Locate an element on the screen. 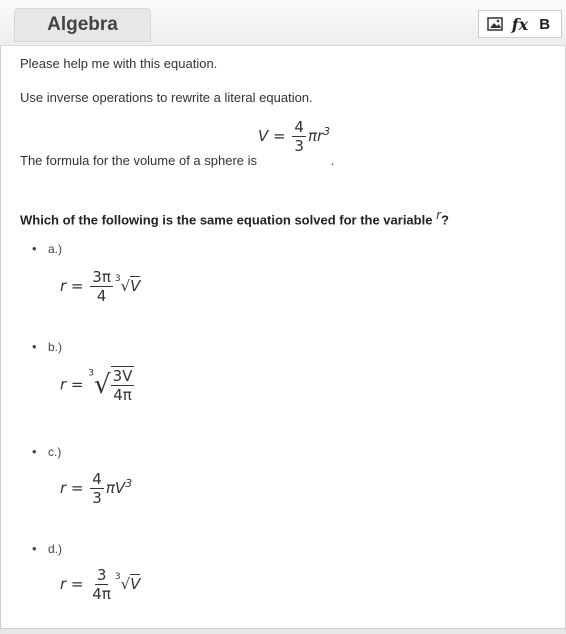 This screenshot has width=566, height=634. fx-icon: fx is located at coordinates (520, 24).